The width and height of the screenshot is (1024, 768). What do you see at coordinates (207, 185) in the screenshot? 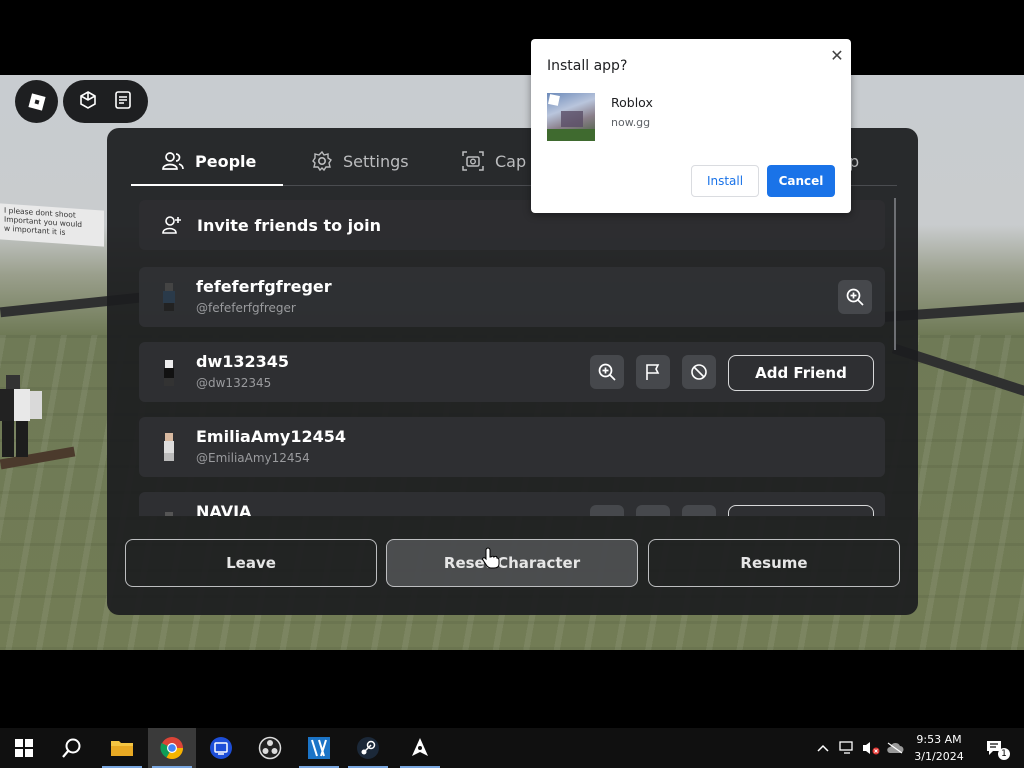
I see `active-tab-indicator` at bounding box center [207, 185].